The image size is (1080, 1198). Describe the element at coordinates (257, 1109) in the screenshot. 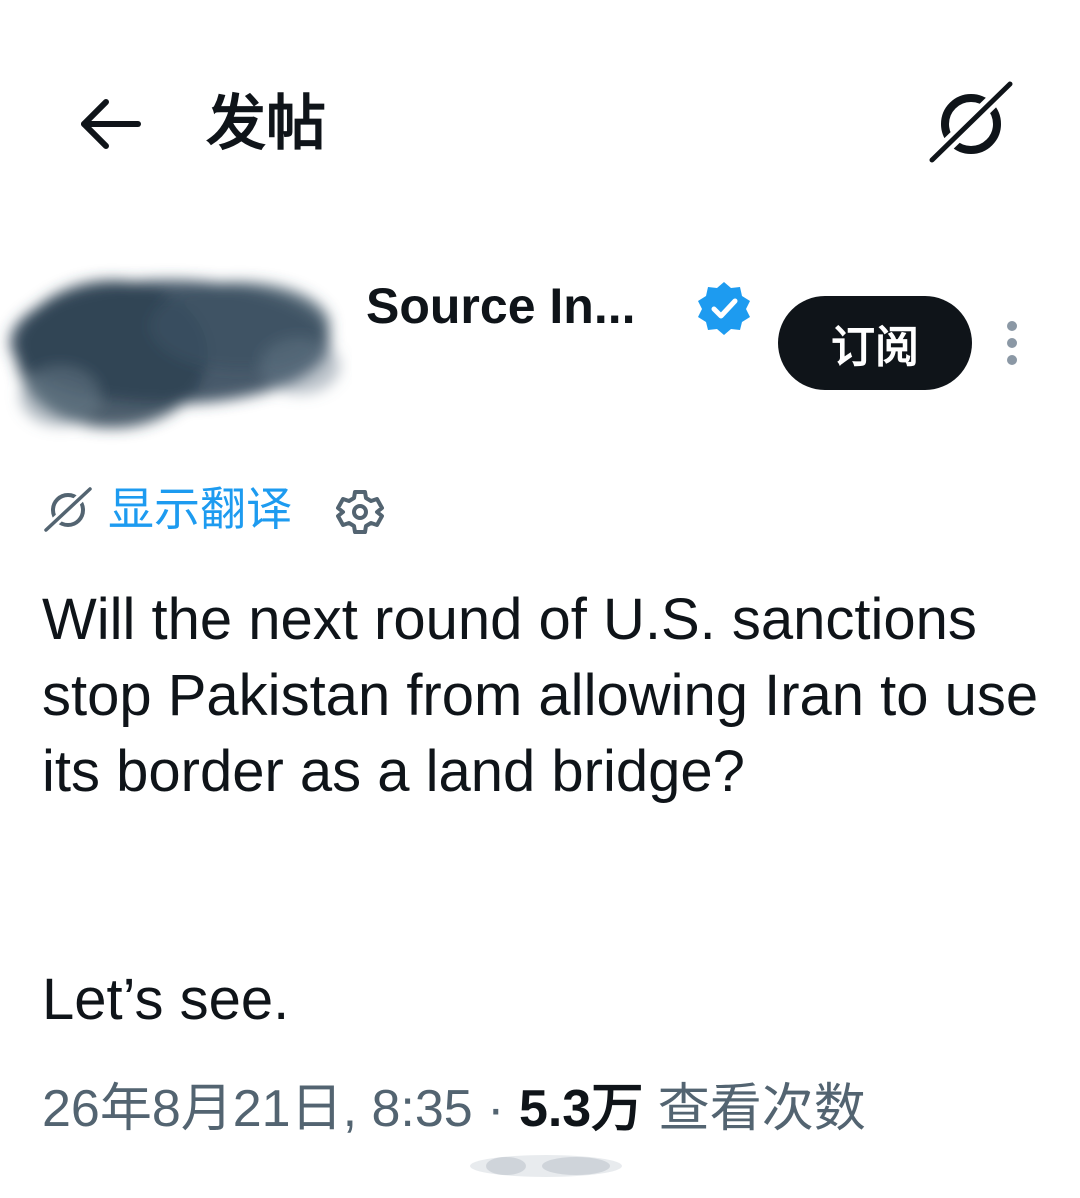

I see `post-timestamp: 26年8月21日, 8:35` at that location.